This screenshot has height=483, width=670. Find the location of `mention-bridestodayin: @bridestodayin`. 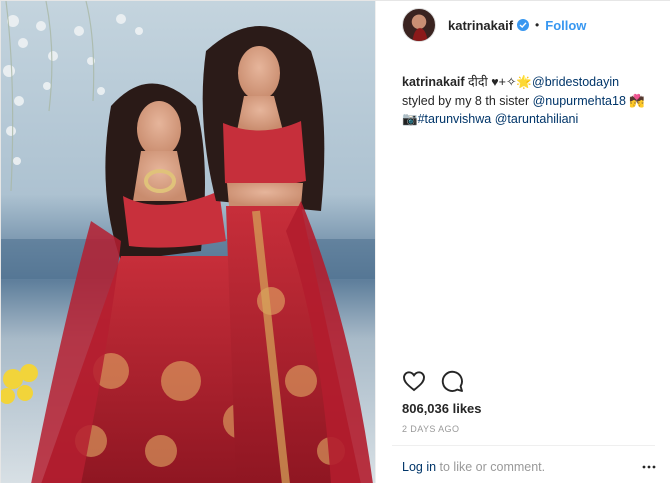

mention-bridestodayin: @bridestodayin is located at coordinates (575, 82).